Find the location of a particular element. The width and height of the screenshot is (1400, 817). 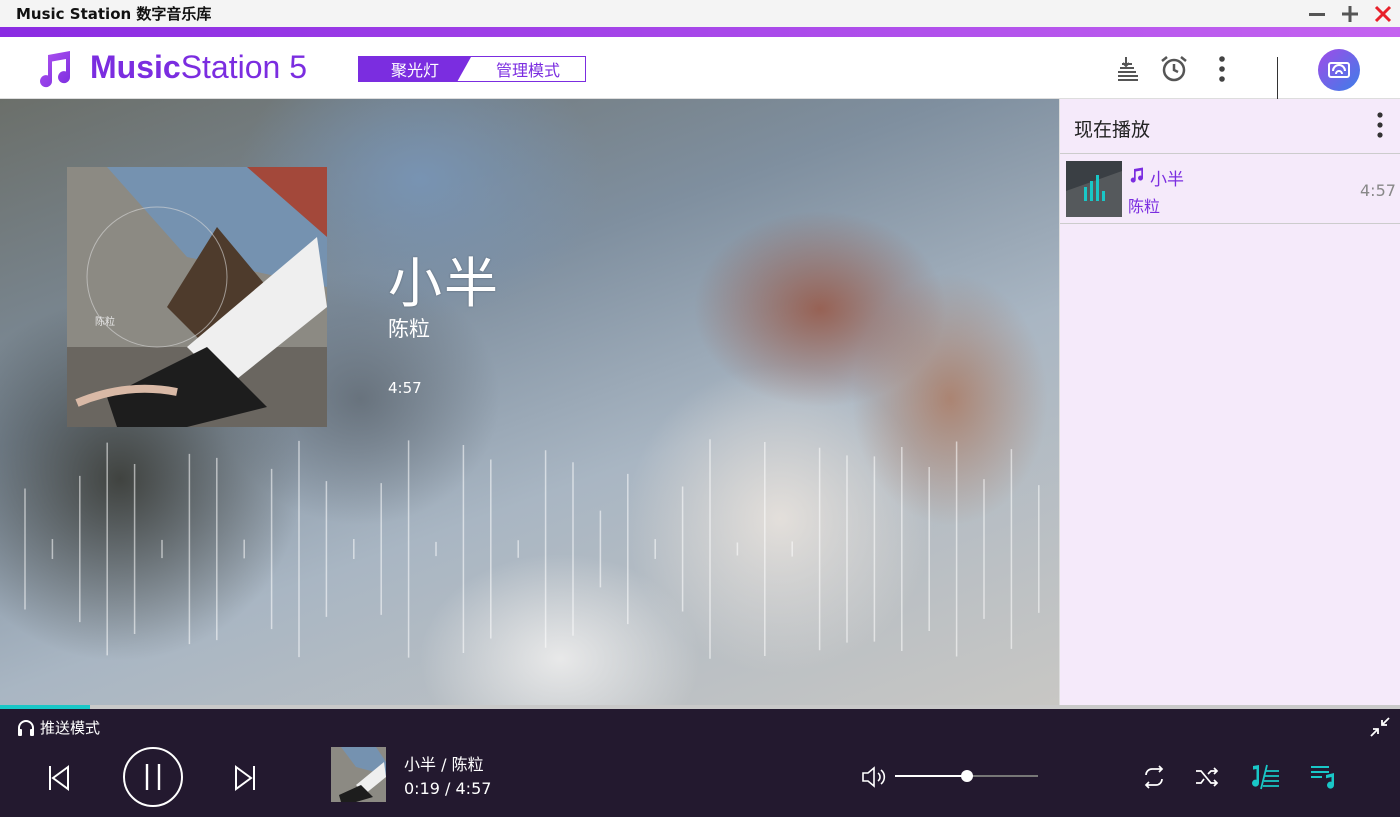

volume-icon is located at coordinates (874, 777).